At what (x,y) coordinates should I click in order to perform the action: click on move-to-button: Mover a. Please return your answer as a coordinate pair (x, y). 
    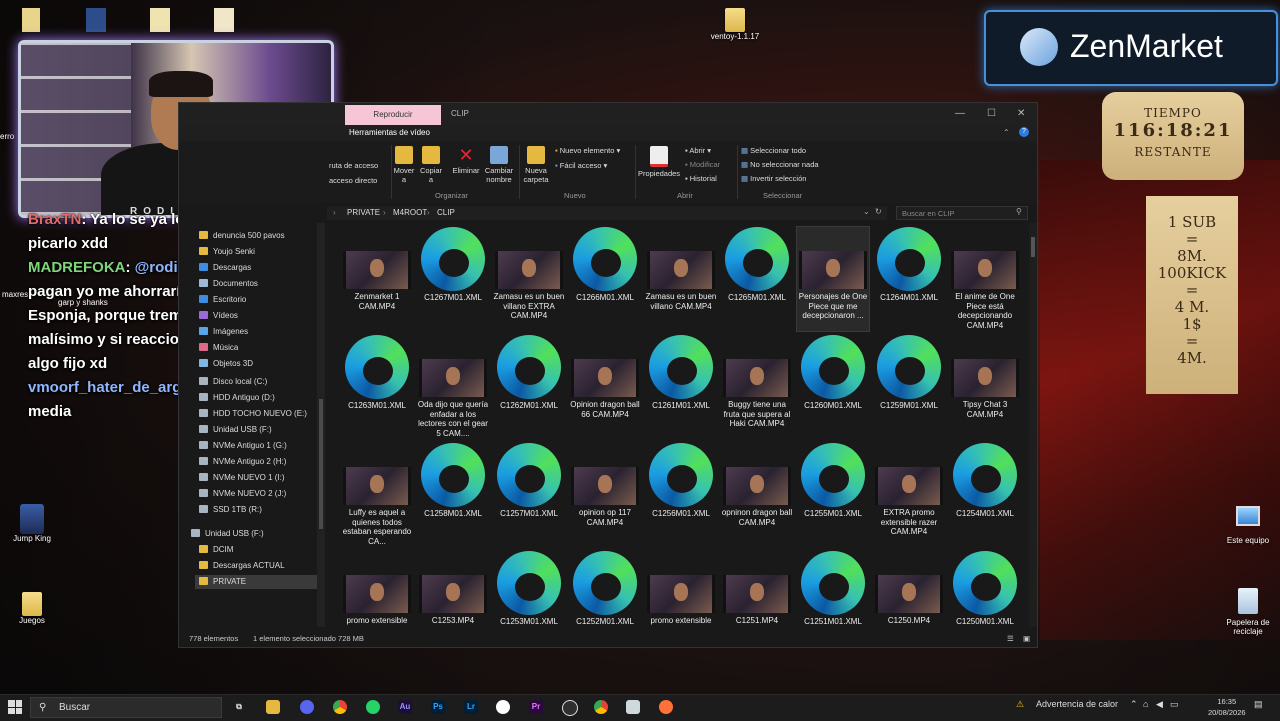
    Looking at the image, I should click on (404, 165).